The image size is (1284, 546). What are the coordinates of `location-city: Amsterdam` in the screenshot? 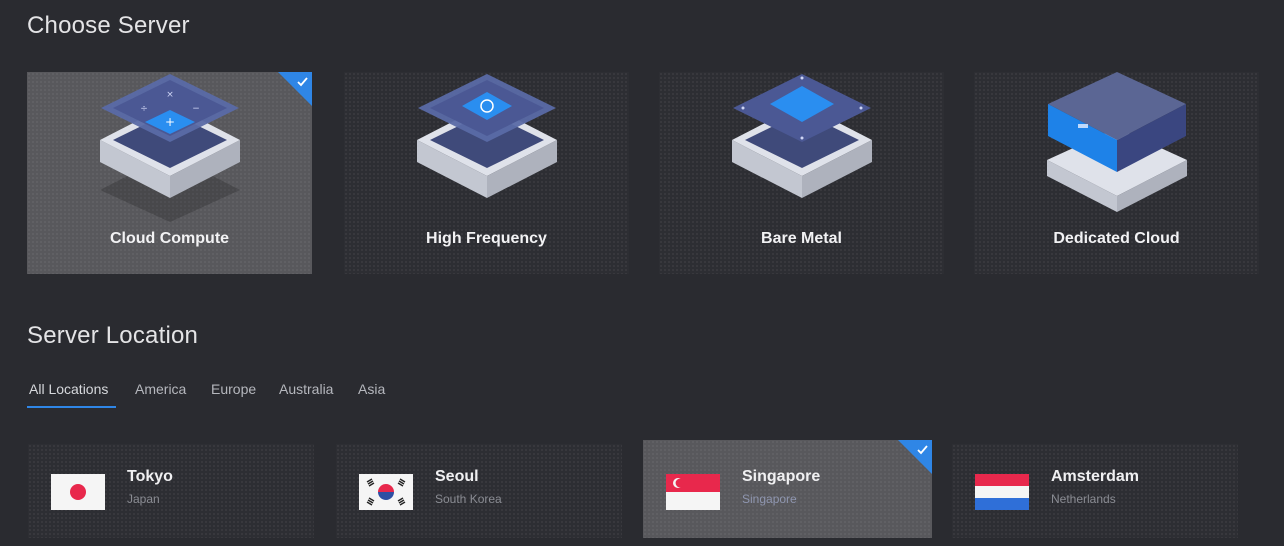 It's located at (1095, 476).